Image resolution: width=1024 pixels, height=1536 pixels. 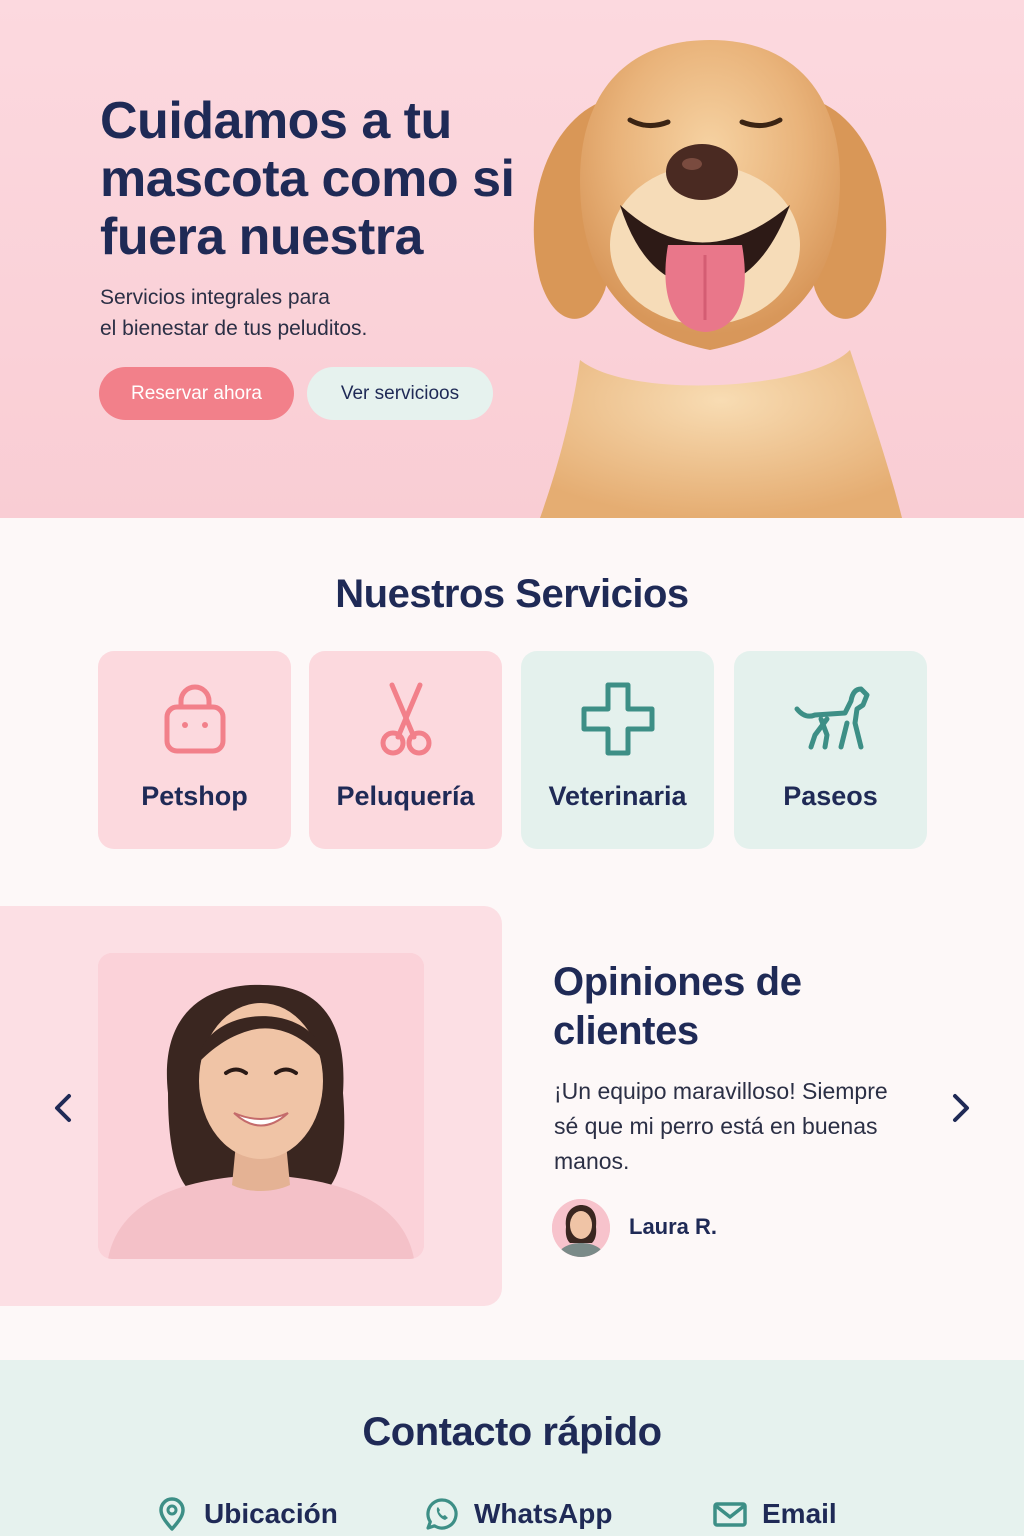 I want to click on view-services-button: Ver servicioos, so click(x=400, y=393).